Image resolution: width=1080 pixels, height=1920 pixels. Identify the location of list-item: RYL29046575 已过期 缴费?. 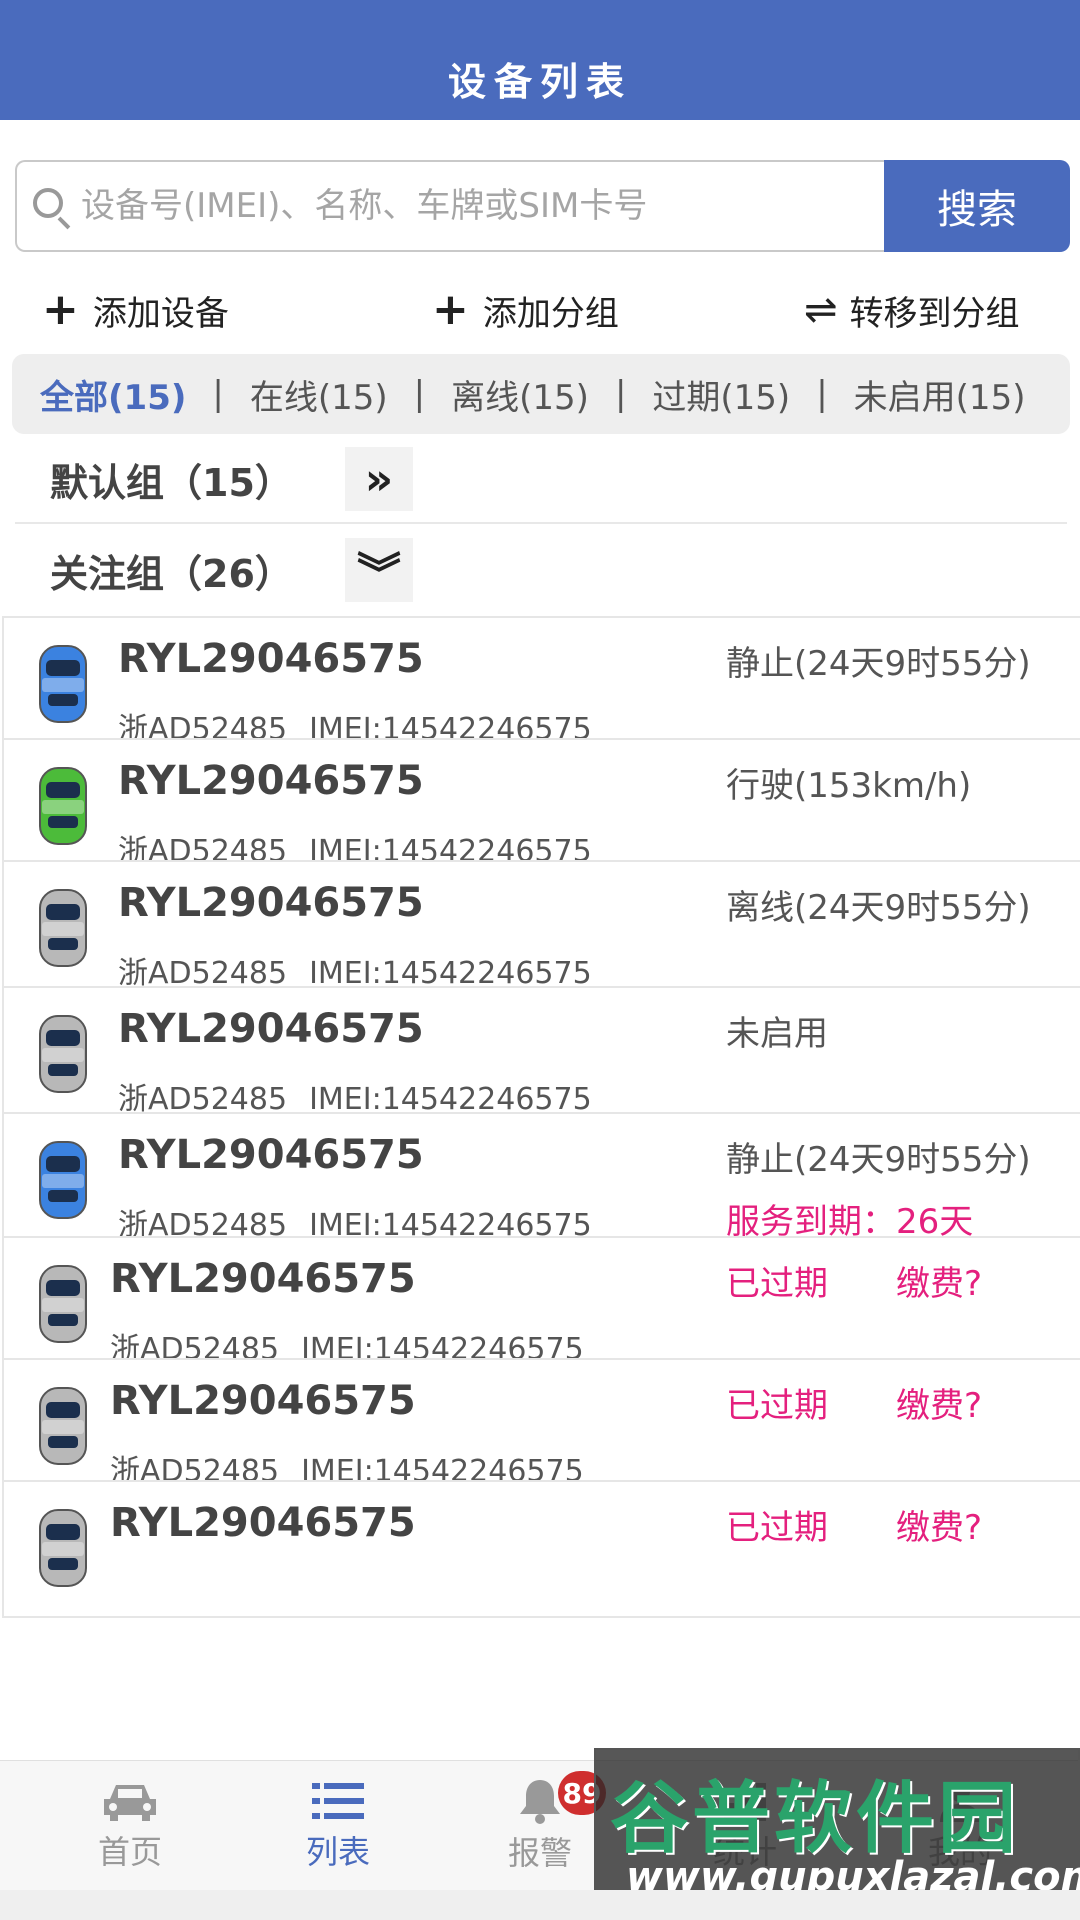
(541, 1549).